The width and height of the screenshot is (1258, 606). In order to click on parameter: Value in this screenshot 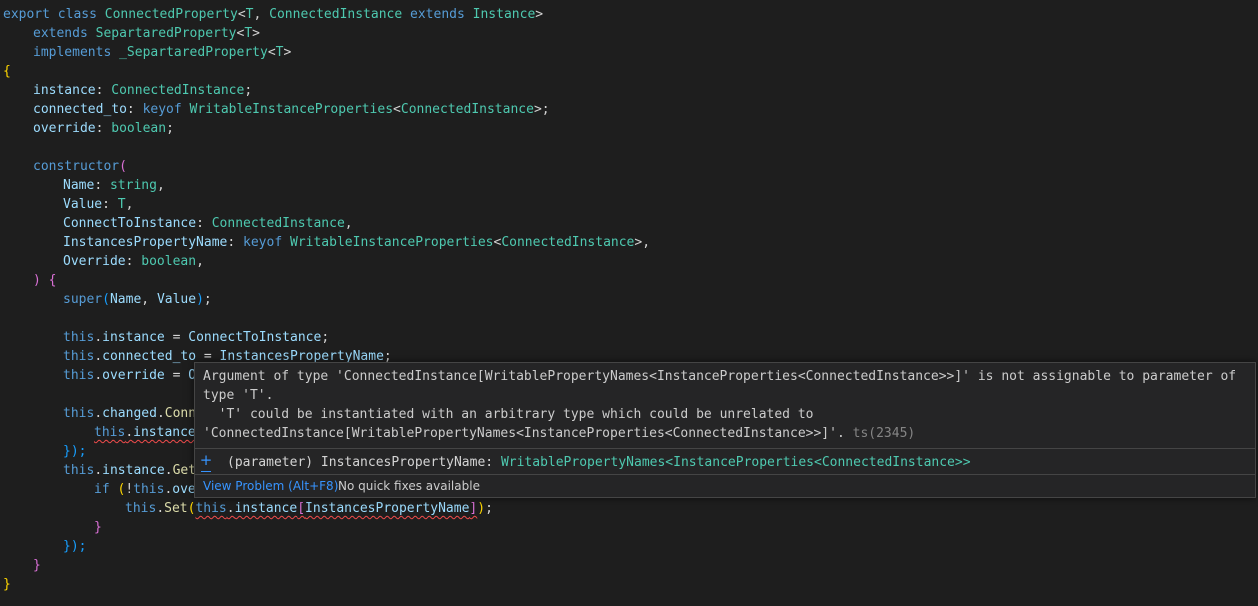, I will do `click(83, 204)`.